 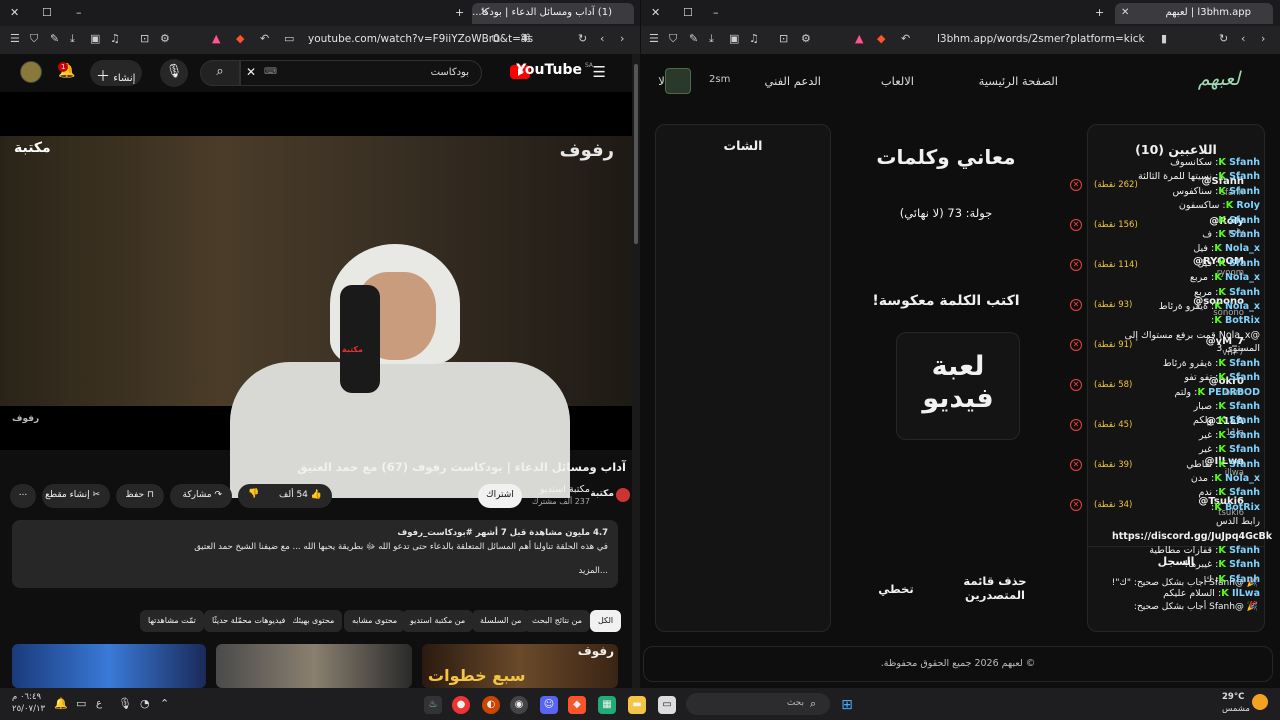 What do you see at coordinates (1242, 507) in the screenshot?
I see `chat-username: BotRix` at bounding box center [1242, 507].